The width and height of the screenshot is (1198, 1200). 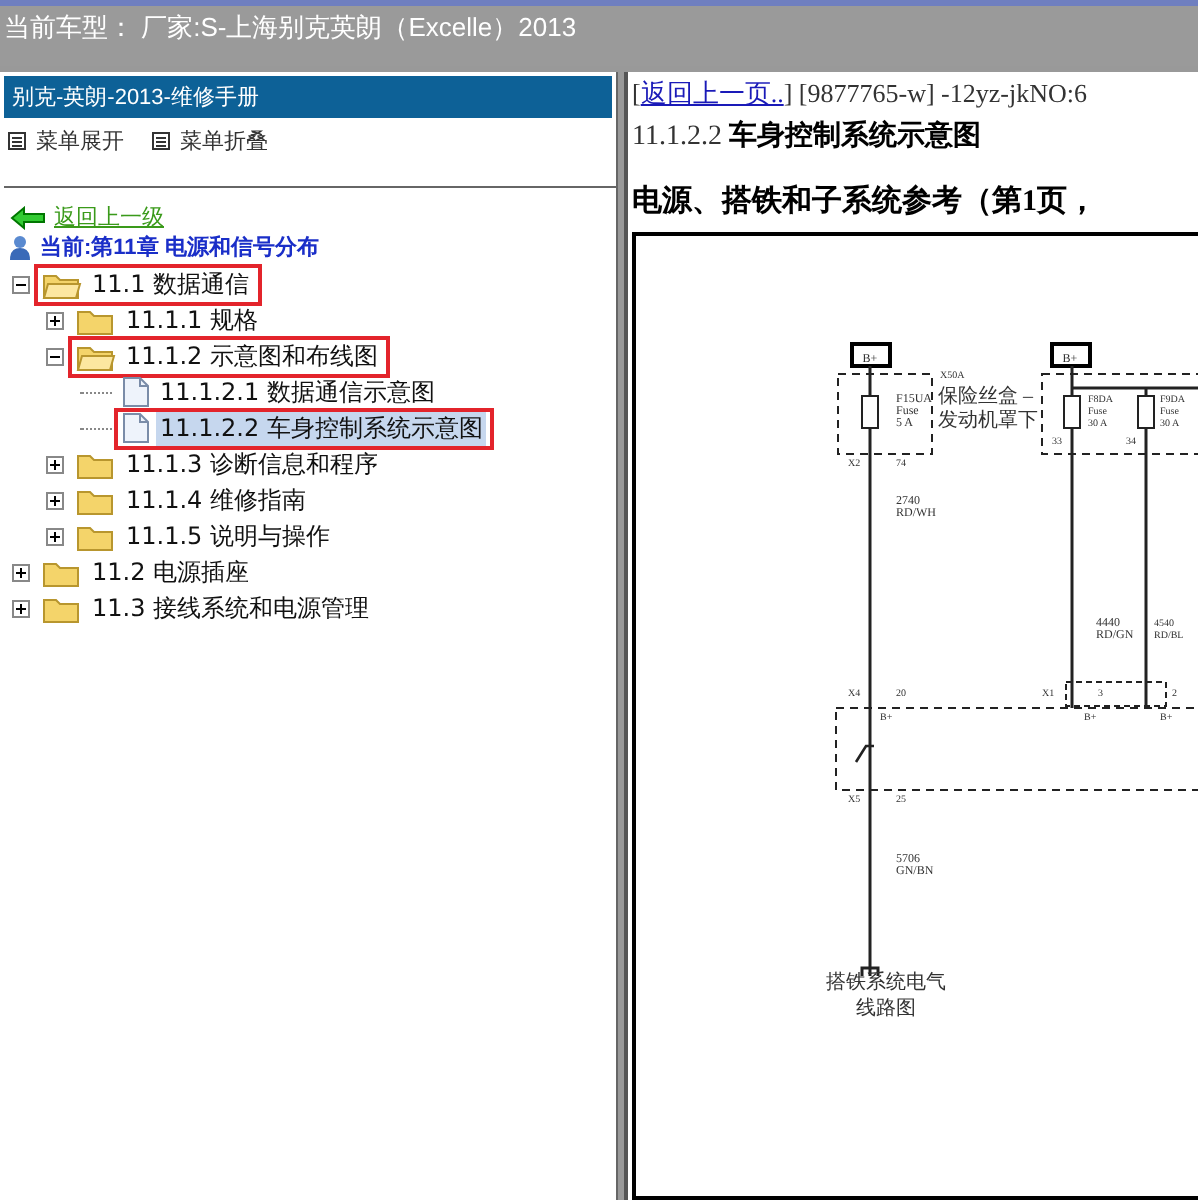 I want to click on highlighted-tree-item: 11.1.2 示意图和布线图, so click(x=229, y=356).